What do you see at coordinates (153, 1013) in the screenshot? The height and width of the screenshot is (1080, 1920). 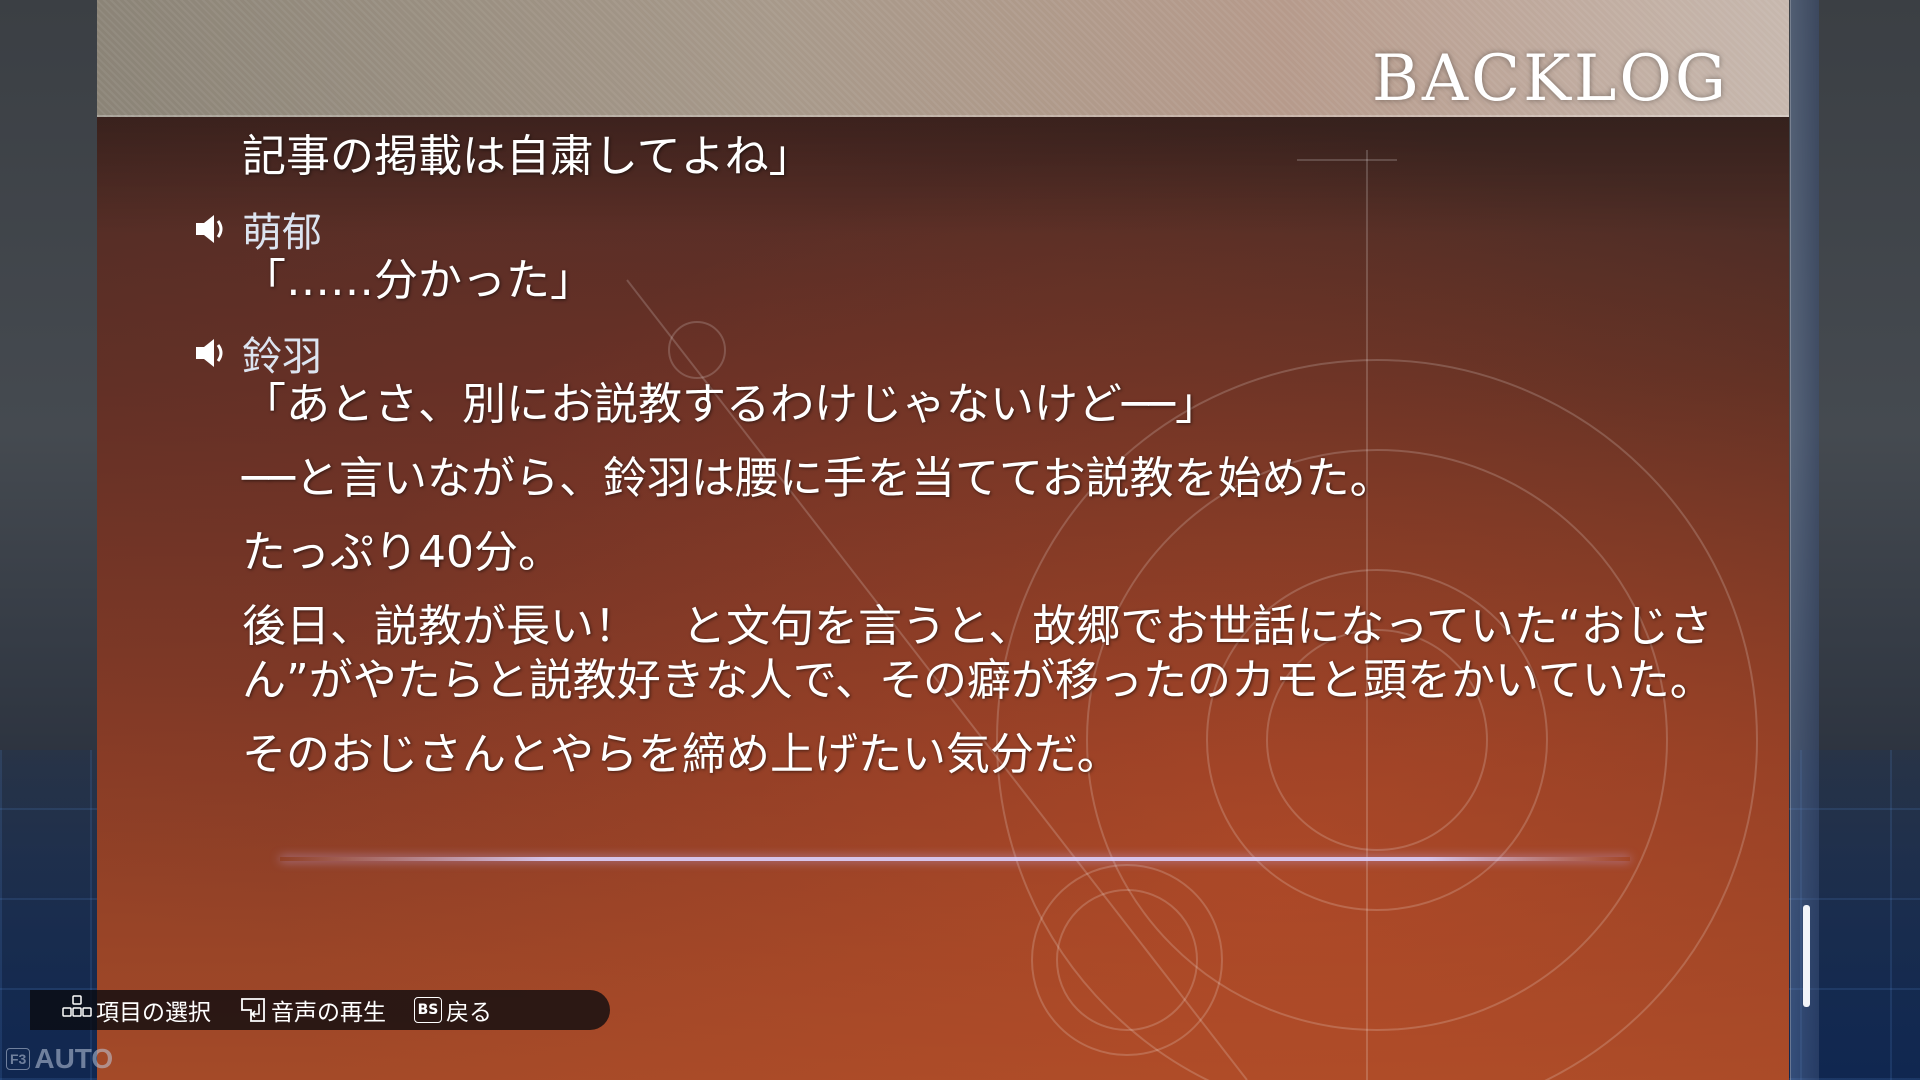 I see `select-item-label: 項目の選択` at bounding box center [153, 1013].